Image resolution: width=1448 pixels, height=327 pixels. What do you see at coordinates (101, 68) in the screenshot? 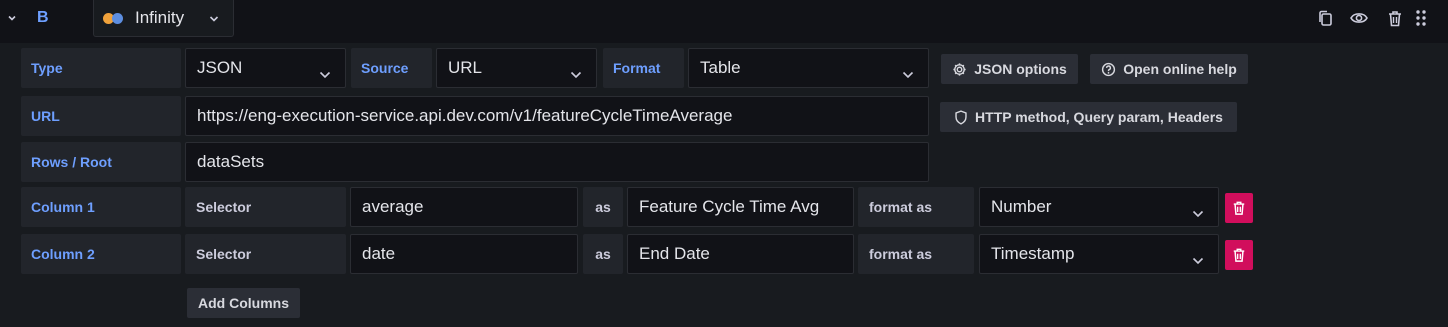
I see `type-label: Type` at bounding box center [101, 68].